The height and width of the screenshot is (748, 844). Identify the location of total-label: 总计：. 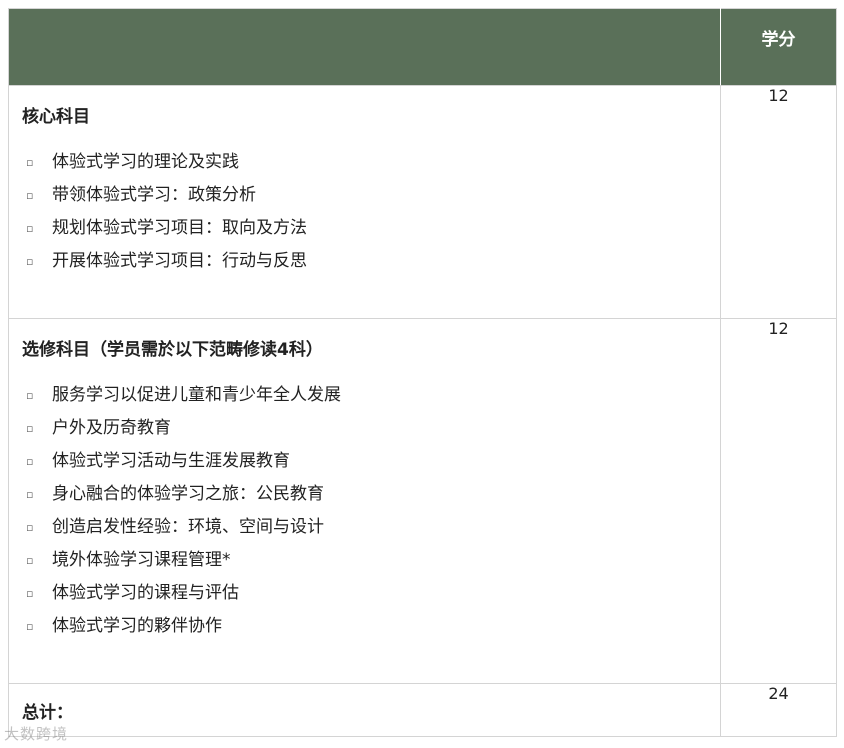
(364, 710).